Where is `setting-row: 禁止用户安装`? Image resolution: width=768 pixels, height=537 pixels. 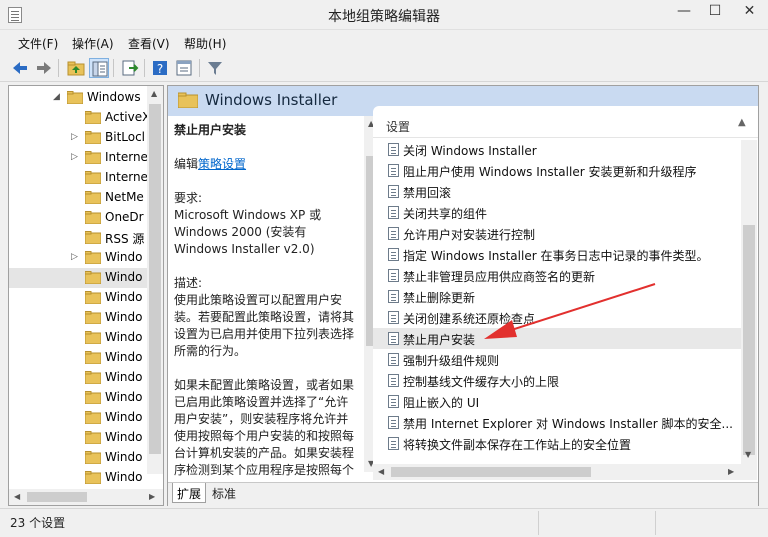
setting-row: 禁止用户安装 is located at coordinates (557, 338).